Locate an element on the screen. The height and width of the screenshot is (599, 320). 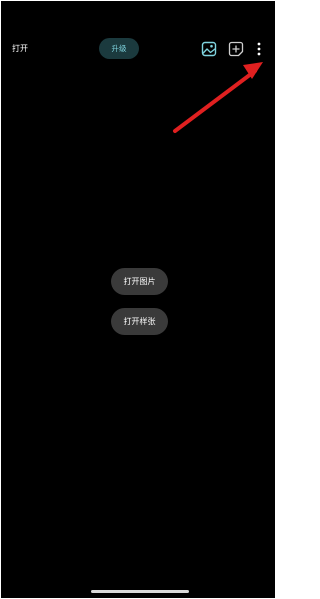
open-button: 打开 is located at coordinates (20, 49).